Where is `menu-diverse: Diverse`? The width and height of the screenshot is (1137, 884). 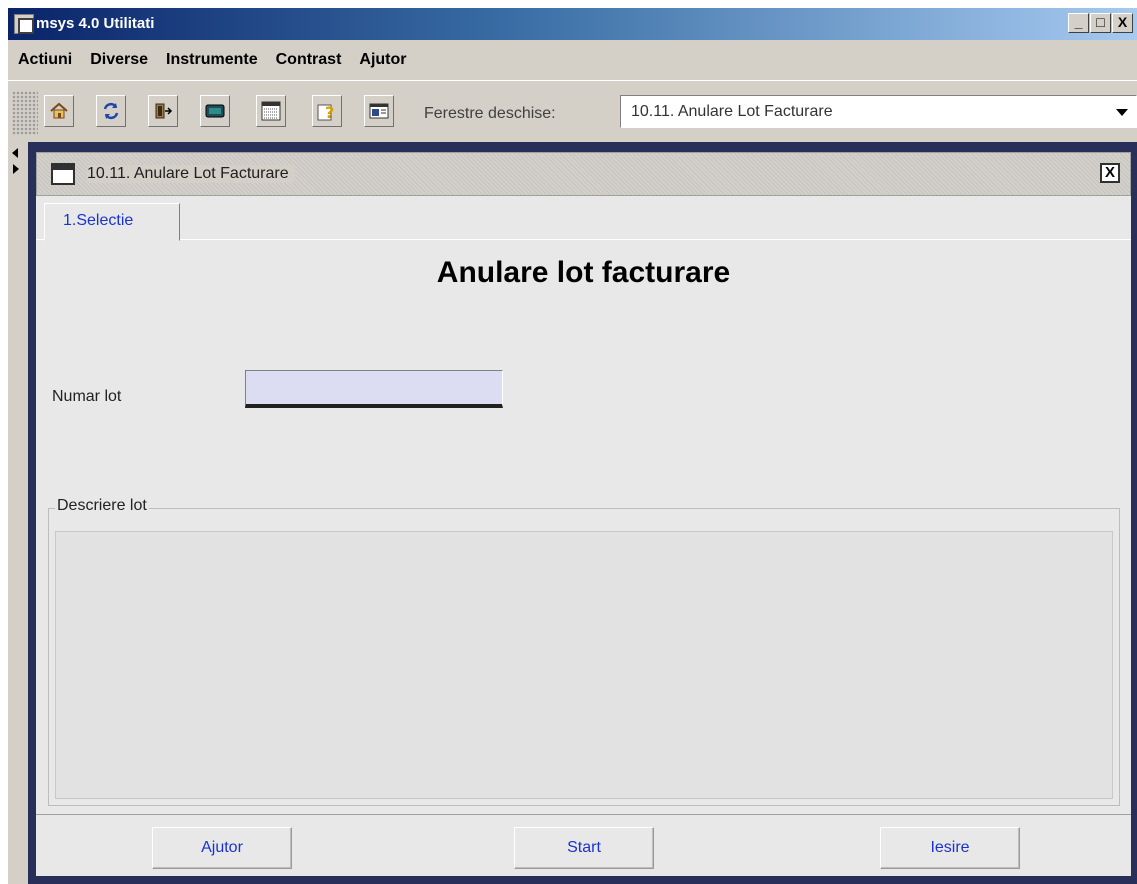
menu-diverse: Diverse is located at coordinates (119, 60).